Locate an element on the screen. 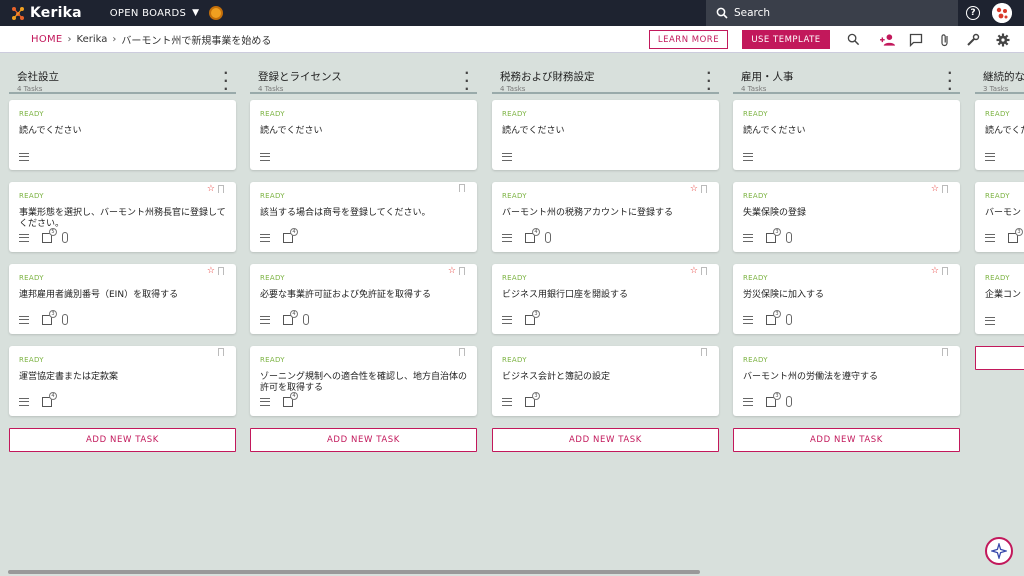 This screenshot has height=576, width=1024. column-header: 継続的な3 Tasks··· is located at coordinates (999, 74).